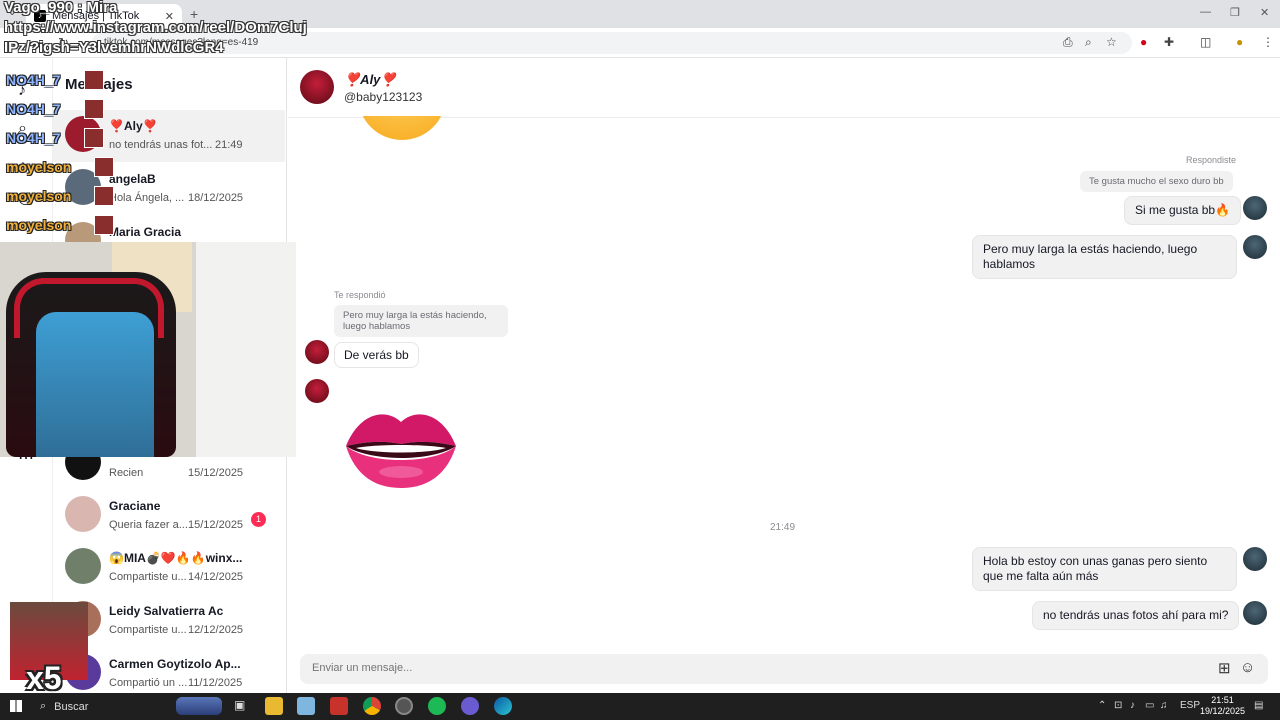 The height and width of the screenshot is (720, 1280). Describe the element at coordinates (16, 706) in the screenshot. I see `windows-start-icon` at that location.